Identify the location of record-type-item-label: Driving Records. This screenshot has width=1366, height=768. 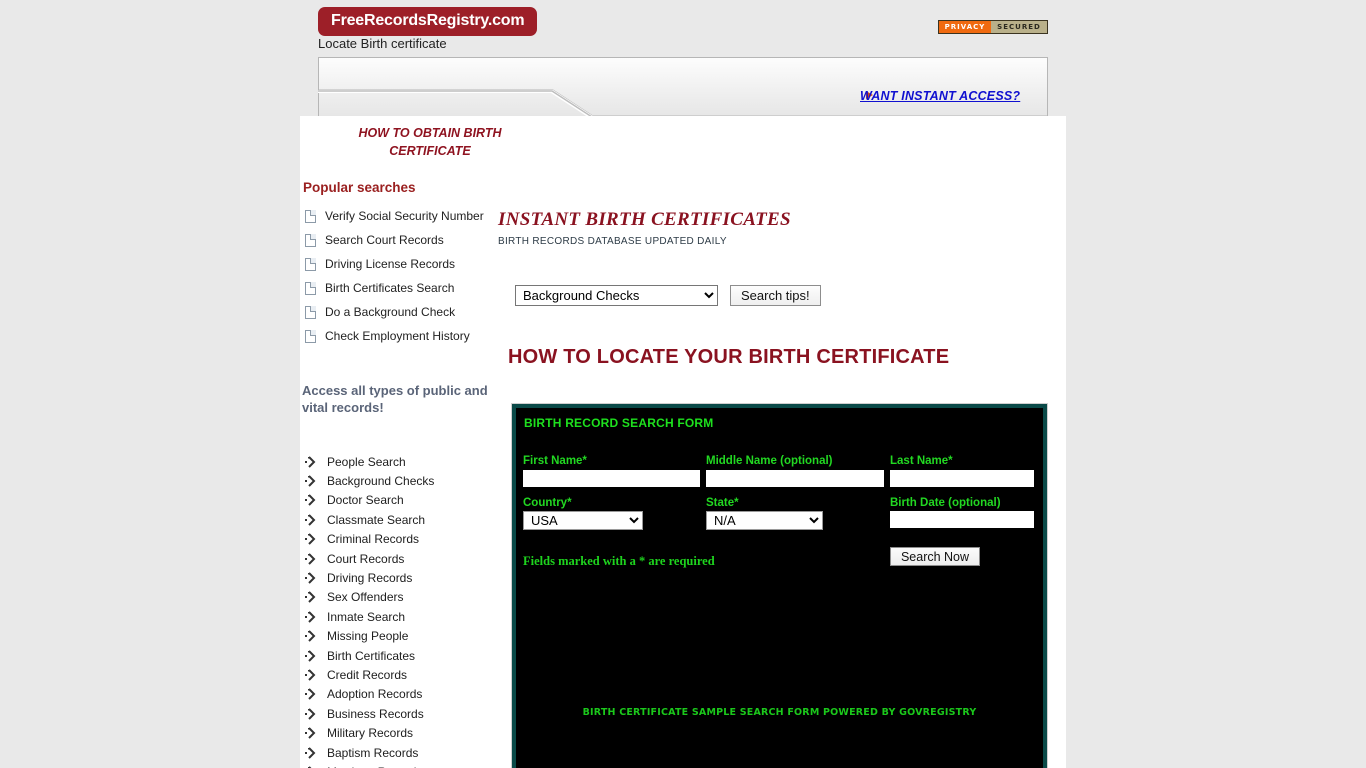
(370, 578).